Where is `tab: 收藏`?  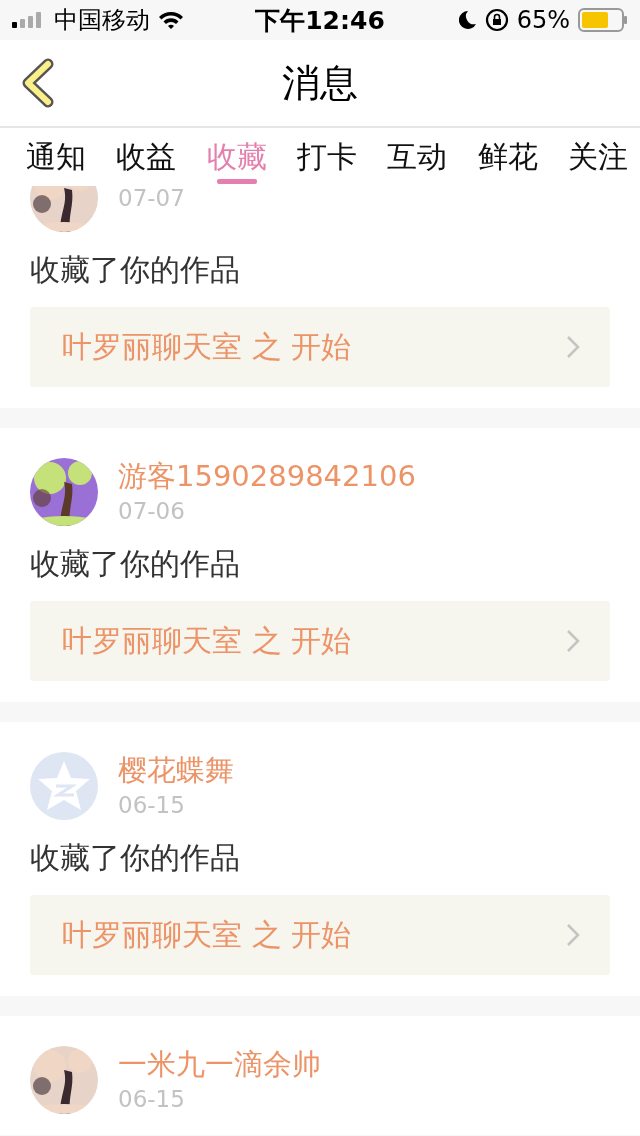 tab: 收藏 is located at coordinates (236, 157).